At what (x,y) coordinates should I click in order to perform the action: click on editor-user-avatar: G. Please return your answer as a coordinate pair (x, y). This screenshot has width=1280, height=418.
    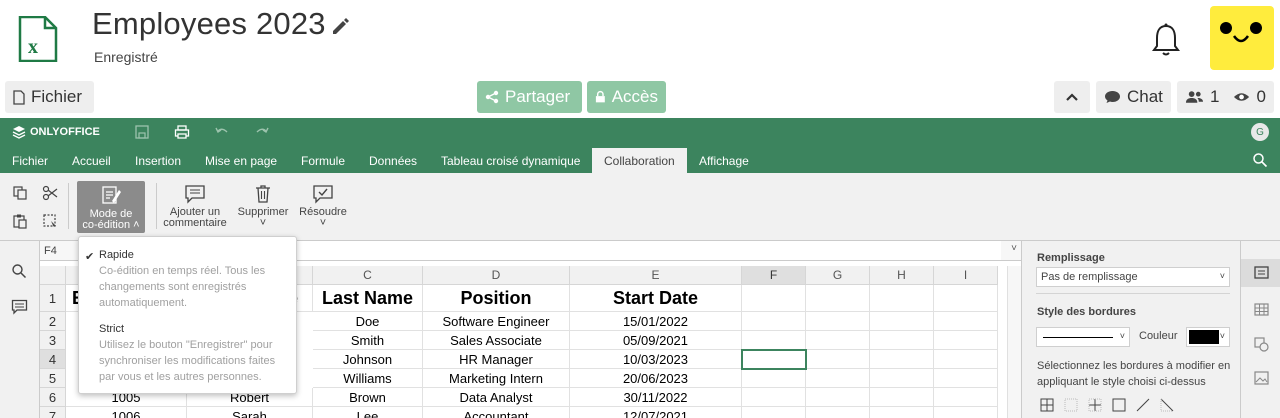
    Looking at the image, I should click on (1260, 132).